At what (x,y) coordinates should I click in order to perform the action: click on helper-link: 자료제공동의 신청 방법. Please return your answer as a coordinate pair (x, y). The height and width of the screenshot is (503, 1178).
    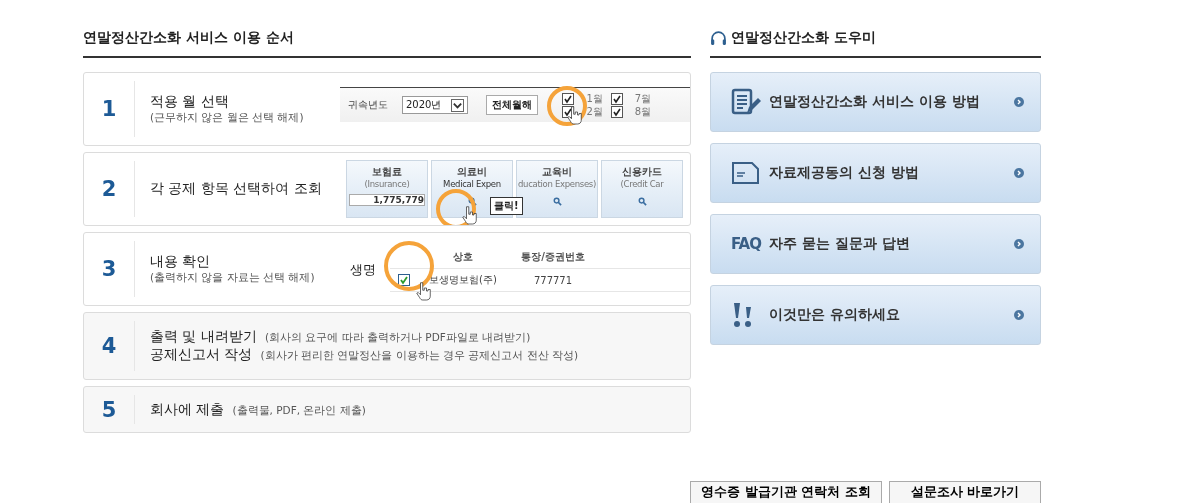
    Looking at the image, I should click on (875, 173).